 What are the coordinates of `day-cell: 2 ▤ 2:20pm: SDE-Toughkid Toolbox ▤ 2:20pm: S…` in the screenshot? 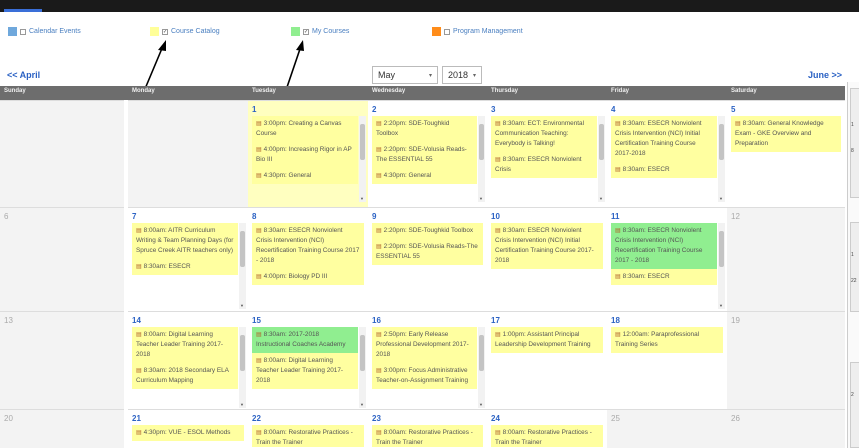 It's located at (427, 153).